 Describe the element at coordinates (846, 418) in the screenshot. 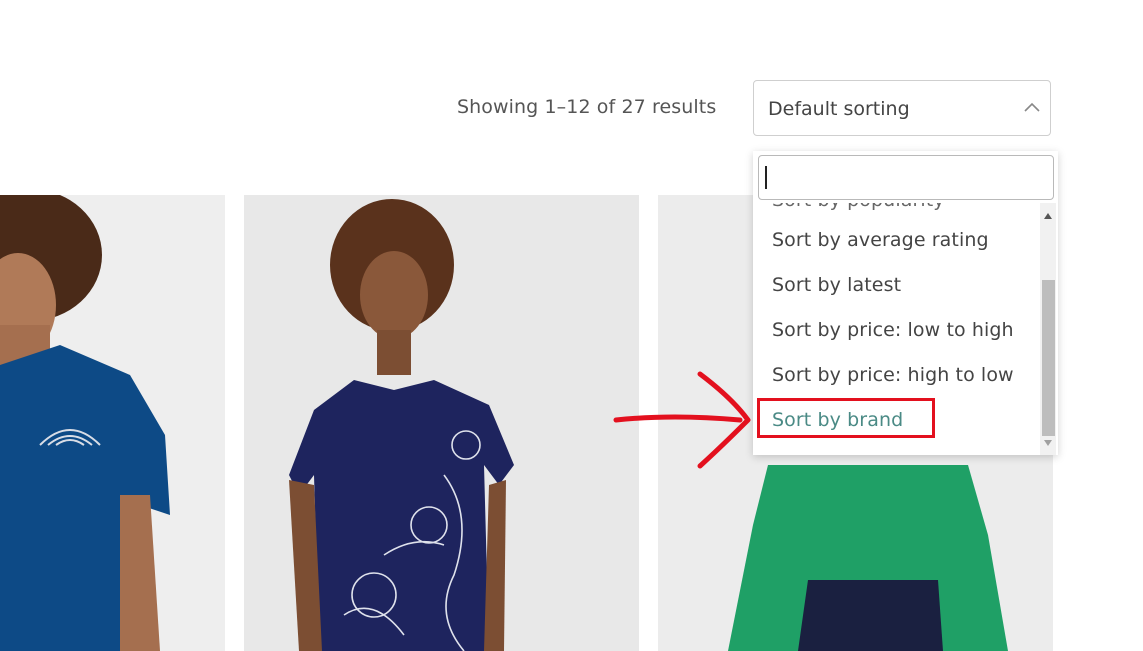

I see `highlight-box` at that location.